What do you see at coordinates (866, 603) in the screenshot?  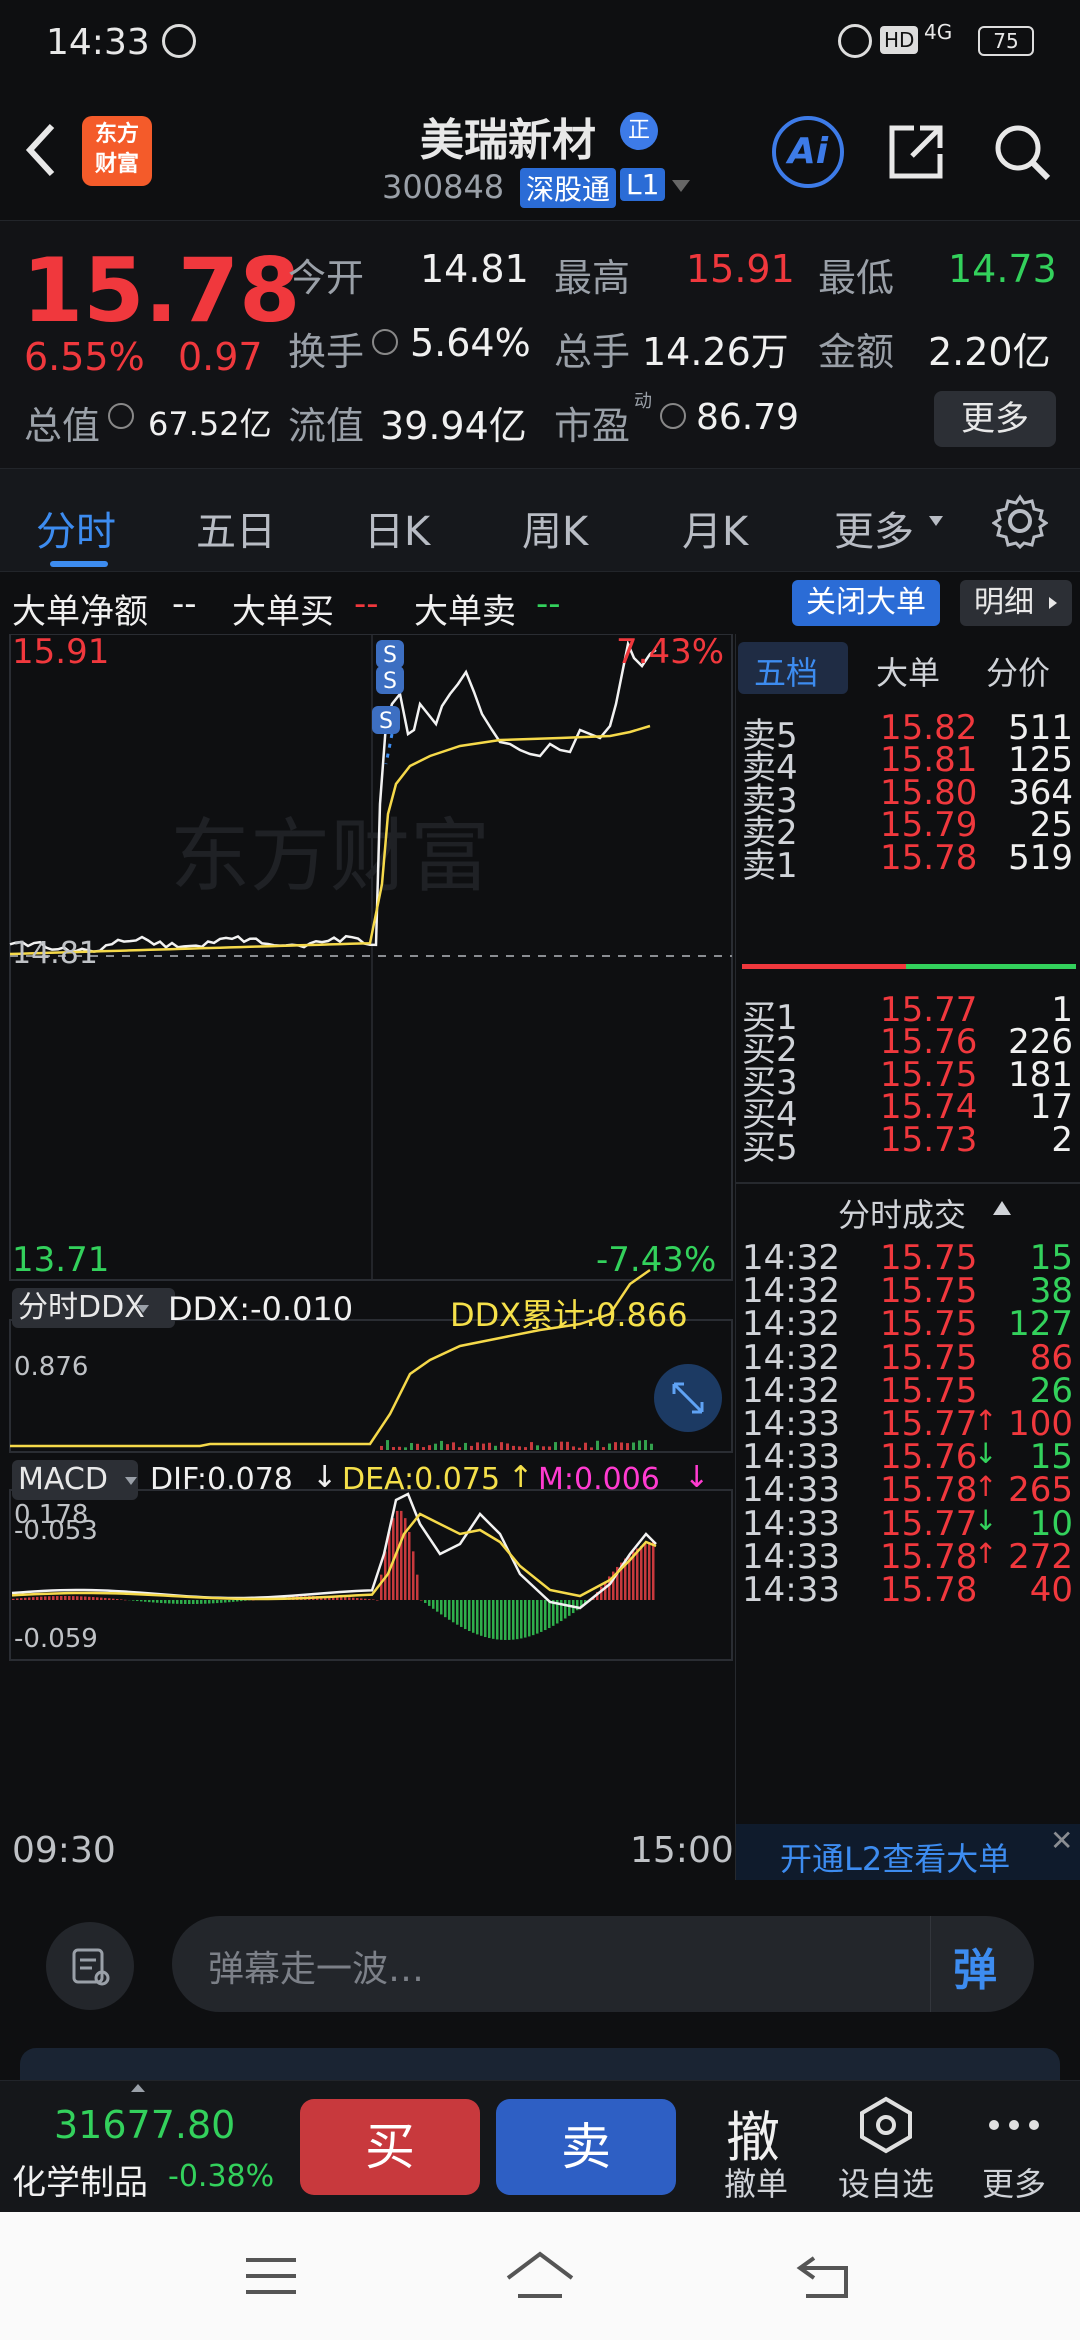 I see `close-bigorder-button: 关闭大单` at bounding box center [866, 603].